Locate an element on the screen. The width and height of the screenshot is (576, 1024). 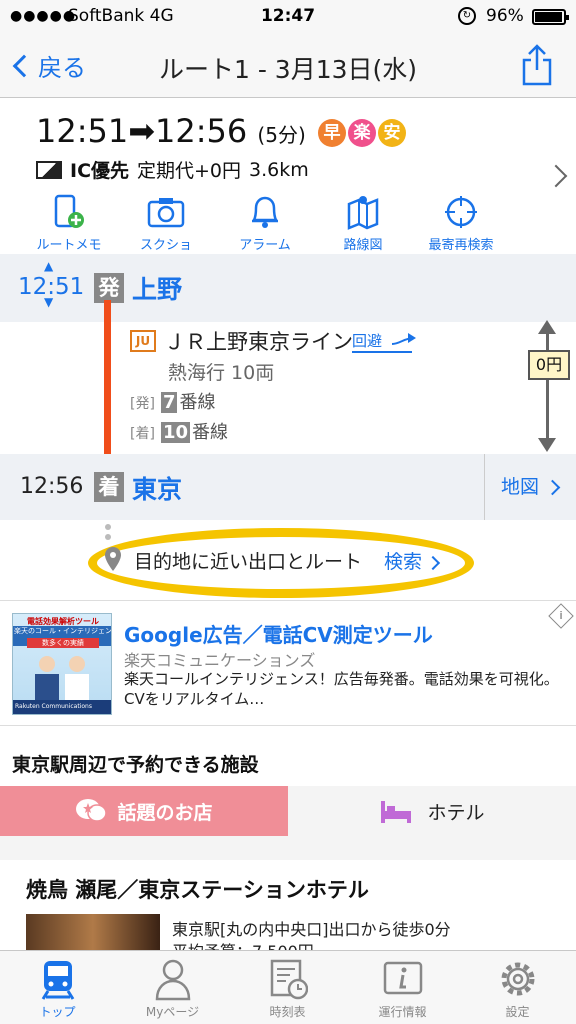
segment-fare: 0円 is located at coordinates (549, 365).